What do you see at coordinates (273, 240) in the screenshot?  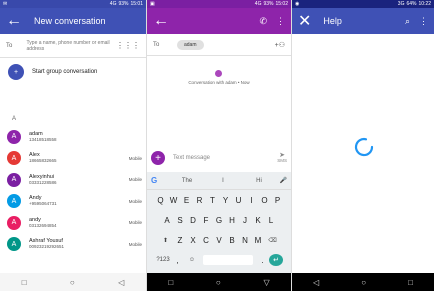 I see `backspace-icon: ⌫` at bounding box center [273, 240].